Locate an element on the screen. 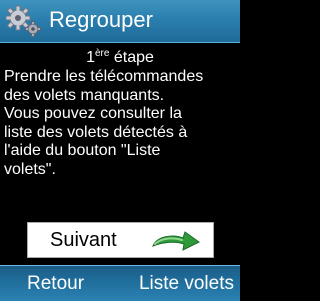  next-button: Suivant is located at coordinates (120, 240).